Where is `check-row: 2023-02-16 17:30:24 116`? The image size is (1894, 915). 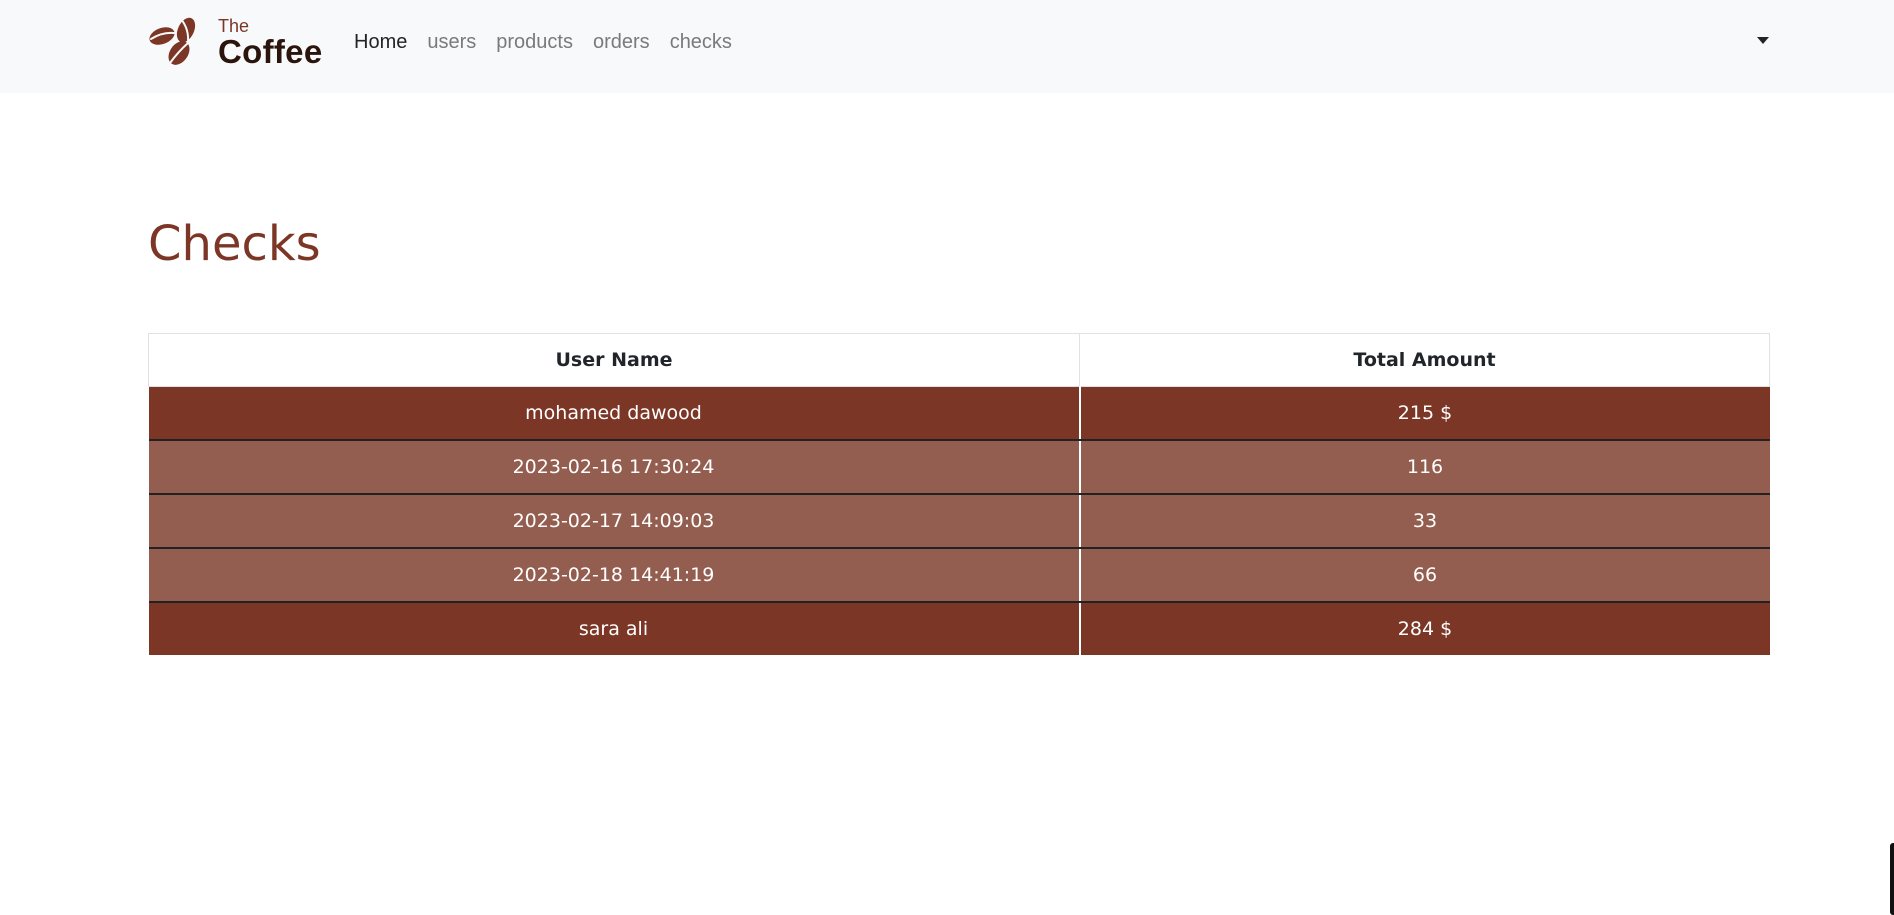
check-row: 2023-02-16 17:30:24 116 is located at coordinates (959, 467).